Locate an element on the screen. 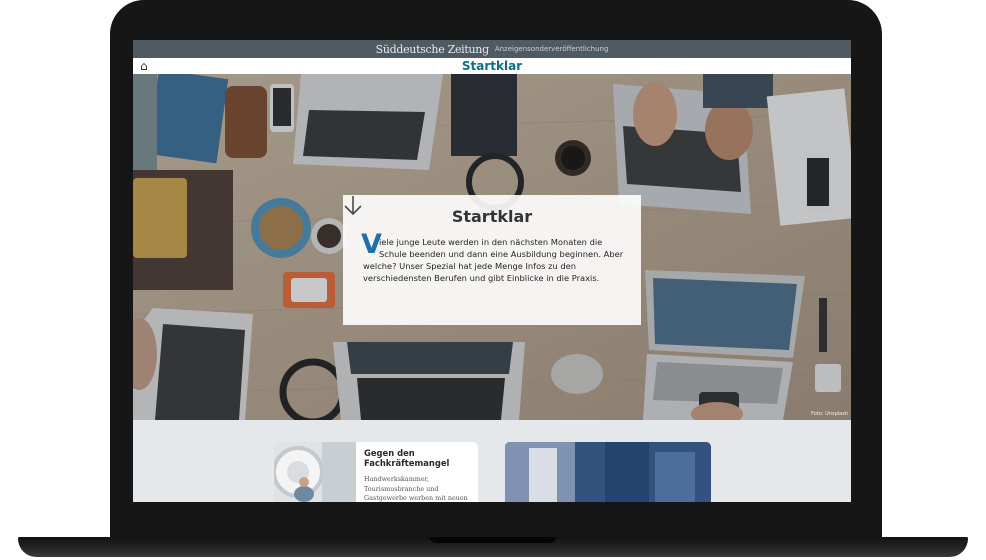  publisher-note: Anzeigensonderveröffentlichung is located at coordinates (551, 49).